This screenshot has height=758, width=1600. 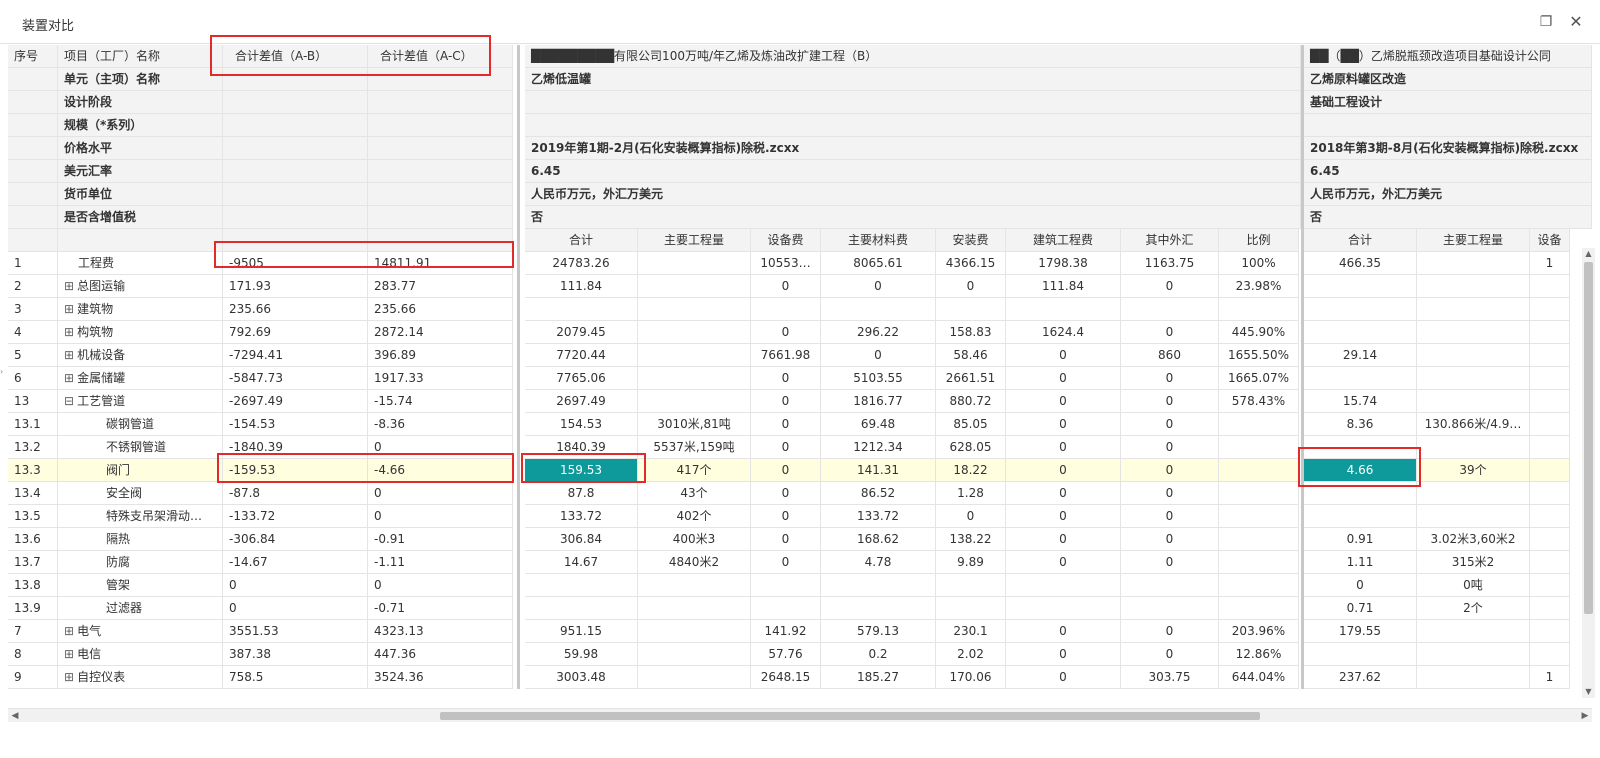 I want to click on row-diff-ab: -154.53, so click(x=295, y=424).